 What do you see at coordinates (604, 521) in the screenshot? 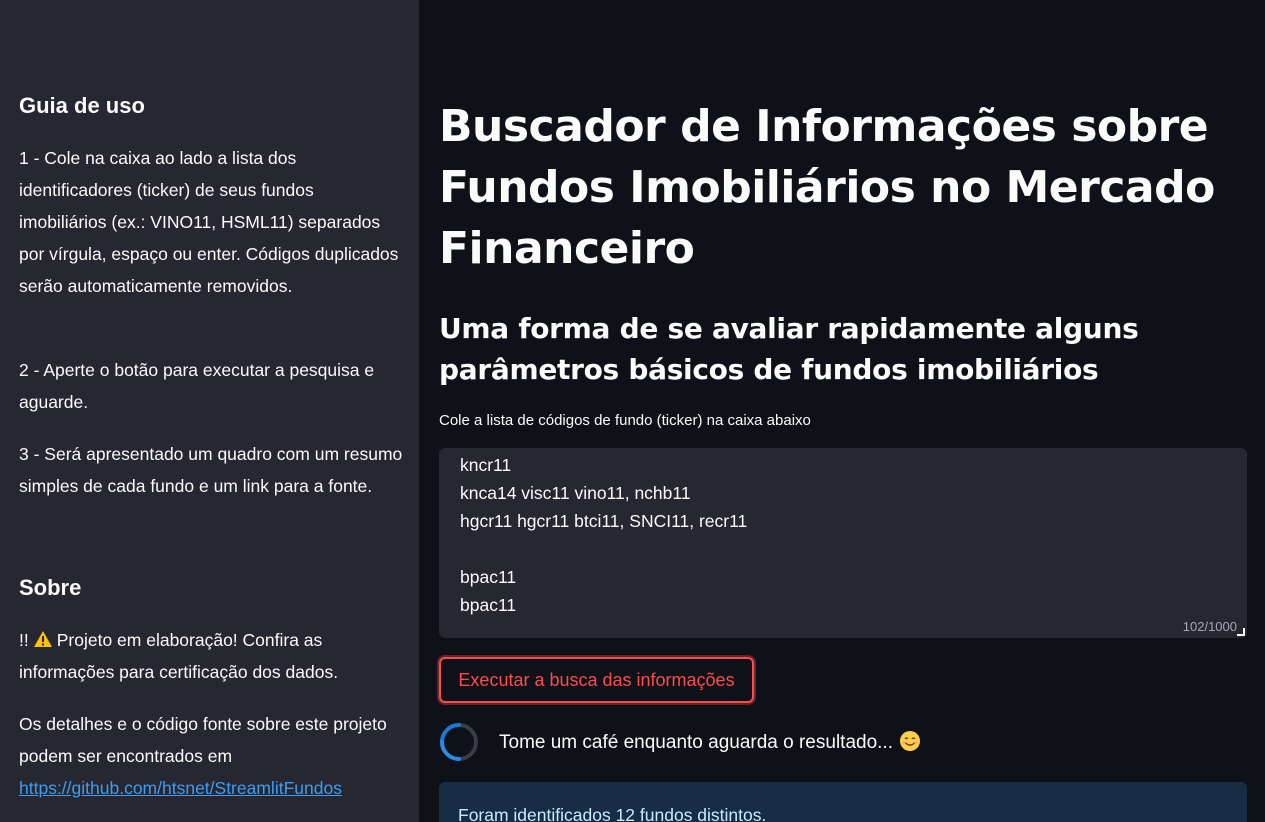
I see `textarea-line: hgcr11 hgcr11 btci11, SNCI11, recr11` at bounding box center [604, 521].